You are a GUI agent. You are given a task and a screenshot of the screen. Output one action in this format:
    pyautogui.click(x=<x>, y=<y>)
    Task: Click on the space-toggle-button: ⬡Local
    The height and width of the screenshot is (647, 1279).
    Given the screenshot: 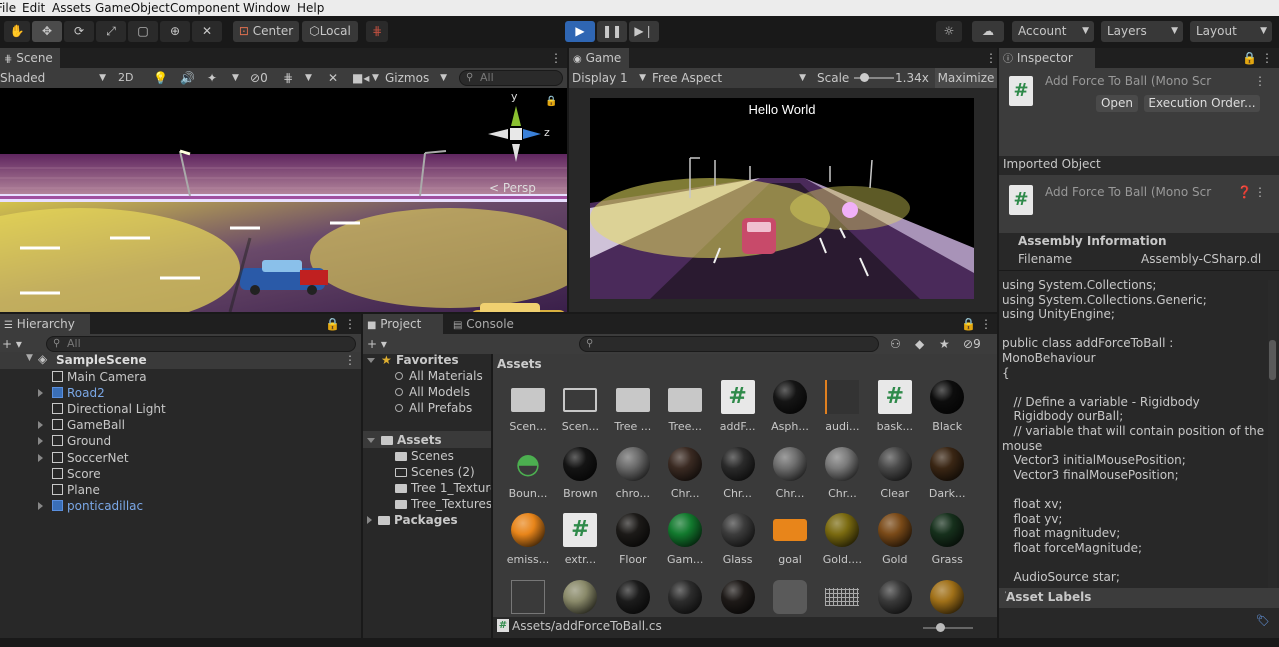 What is the action you would take?
    pyautogui.click(x=330, y=31)
    